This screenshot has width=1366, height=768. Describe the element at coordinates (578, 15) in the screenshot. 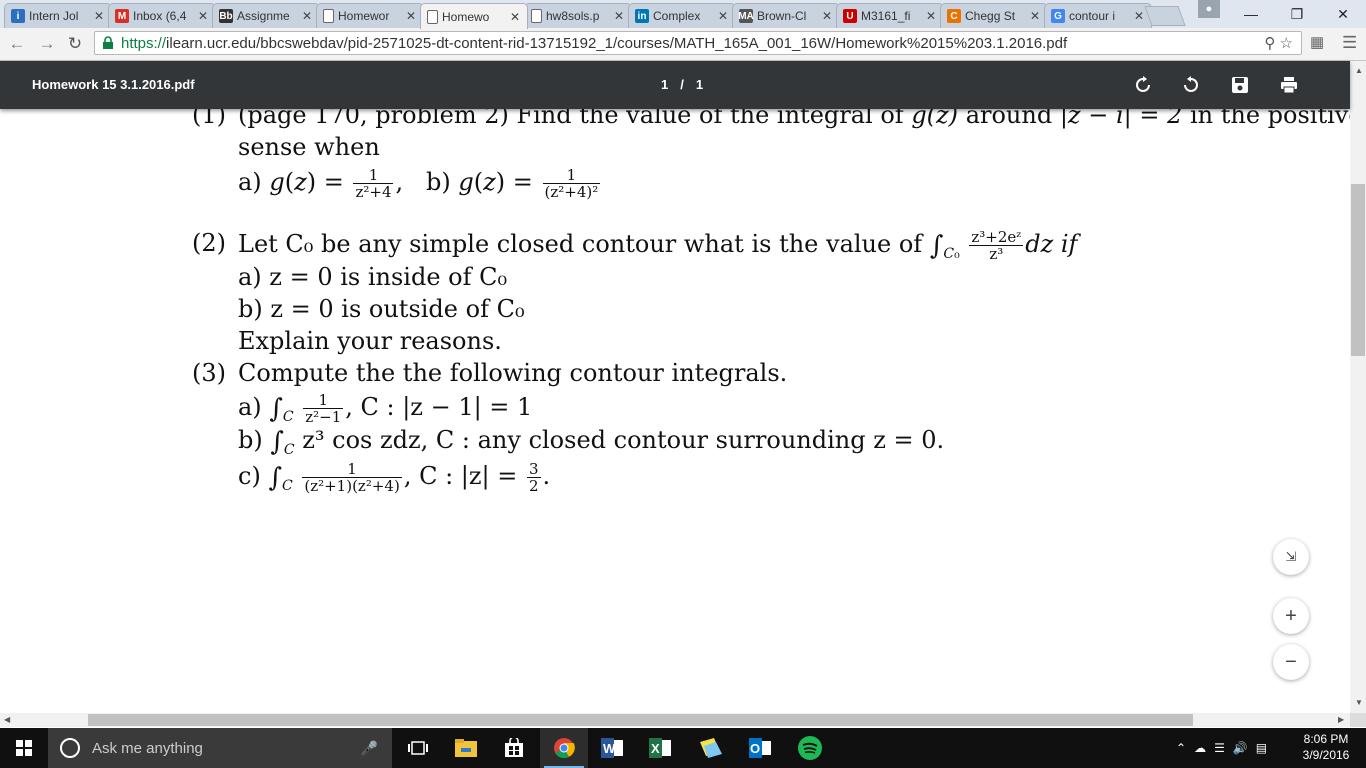

I see `tab-6: hw8sols.p ✕` at that location.